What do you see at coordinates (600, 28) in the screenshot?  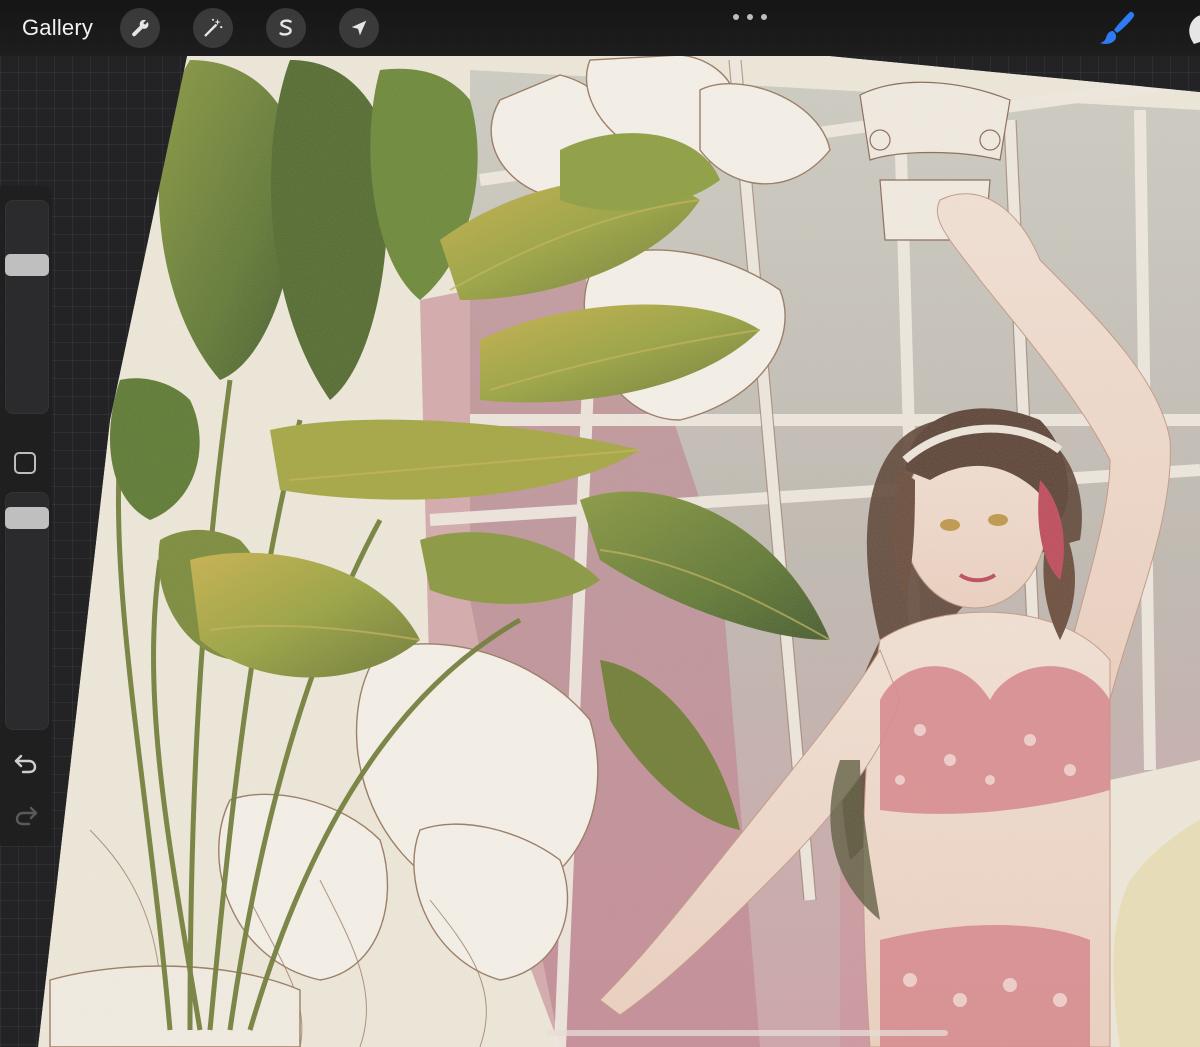 I see `top-toolbar: Gallery` at bounding box center [600, 28].